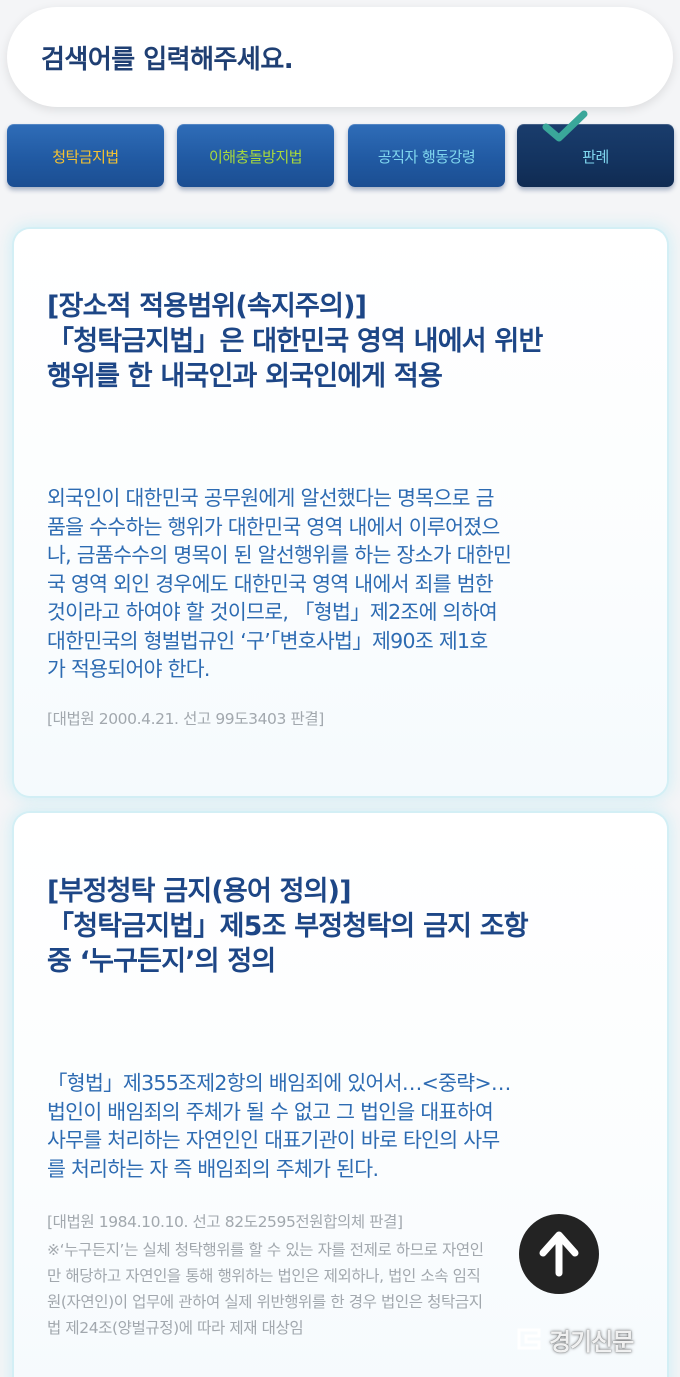 The width and height of the screenshot is (680, 1377). What do you see at coordinates (288, 926) in the screenshot?
I see `card-title-line: 「청탁금지법」제5조 부정청탁의 금지 조항` at bounding box center [288, 926].